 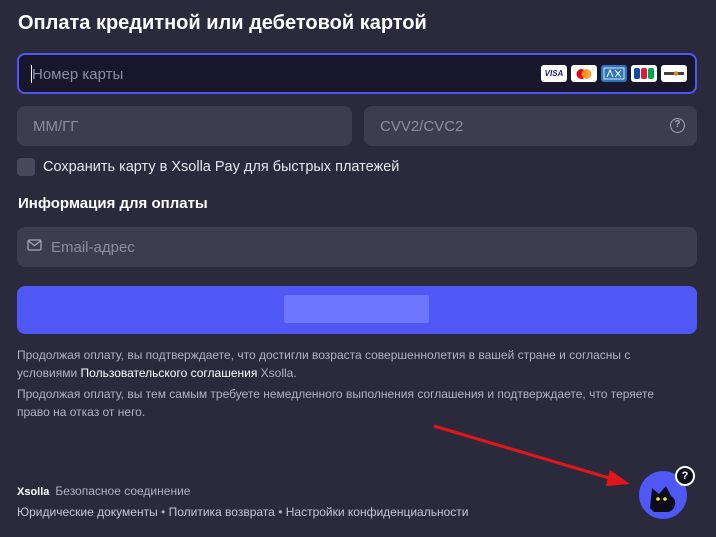 What do you see at coordinates (677, 125) in the screenshot?
I see `help-icon: ?` at bounding box center [677, 125].